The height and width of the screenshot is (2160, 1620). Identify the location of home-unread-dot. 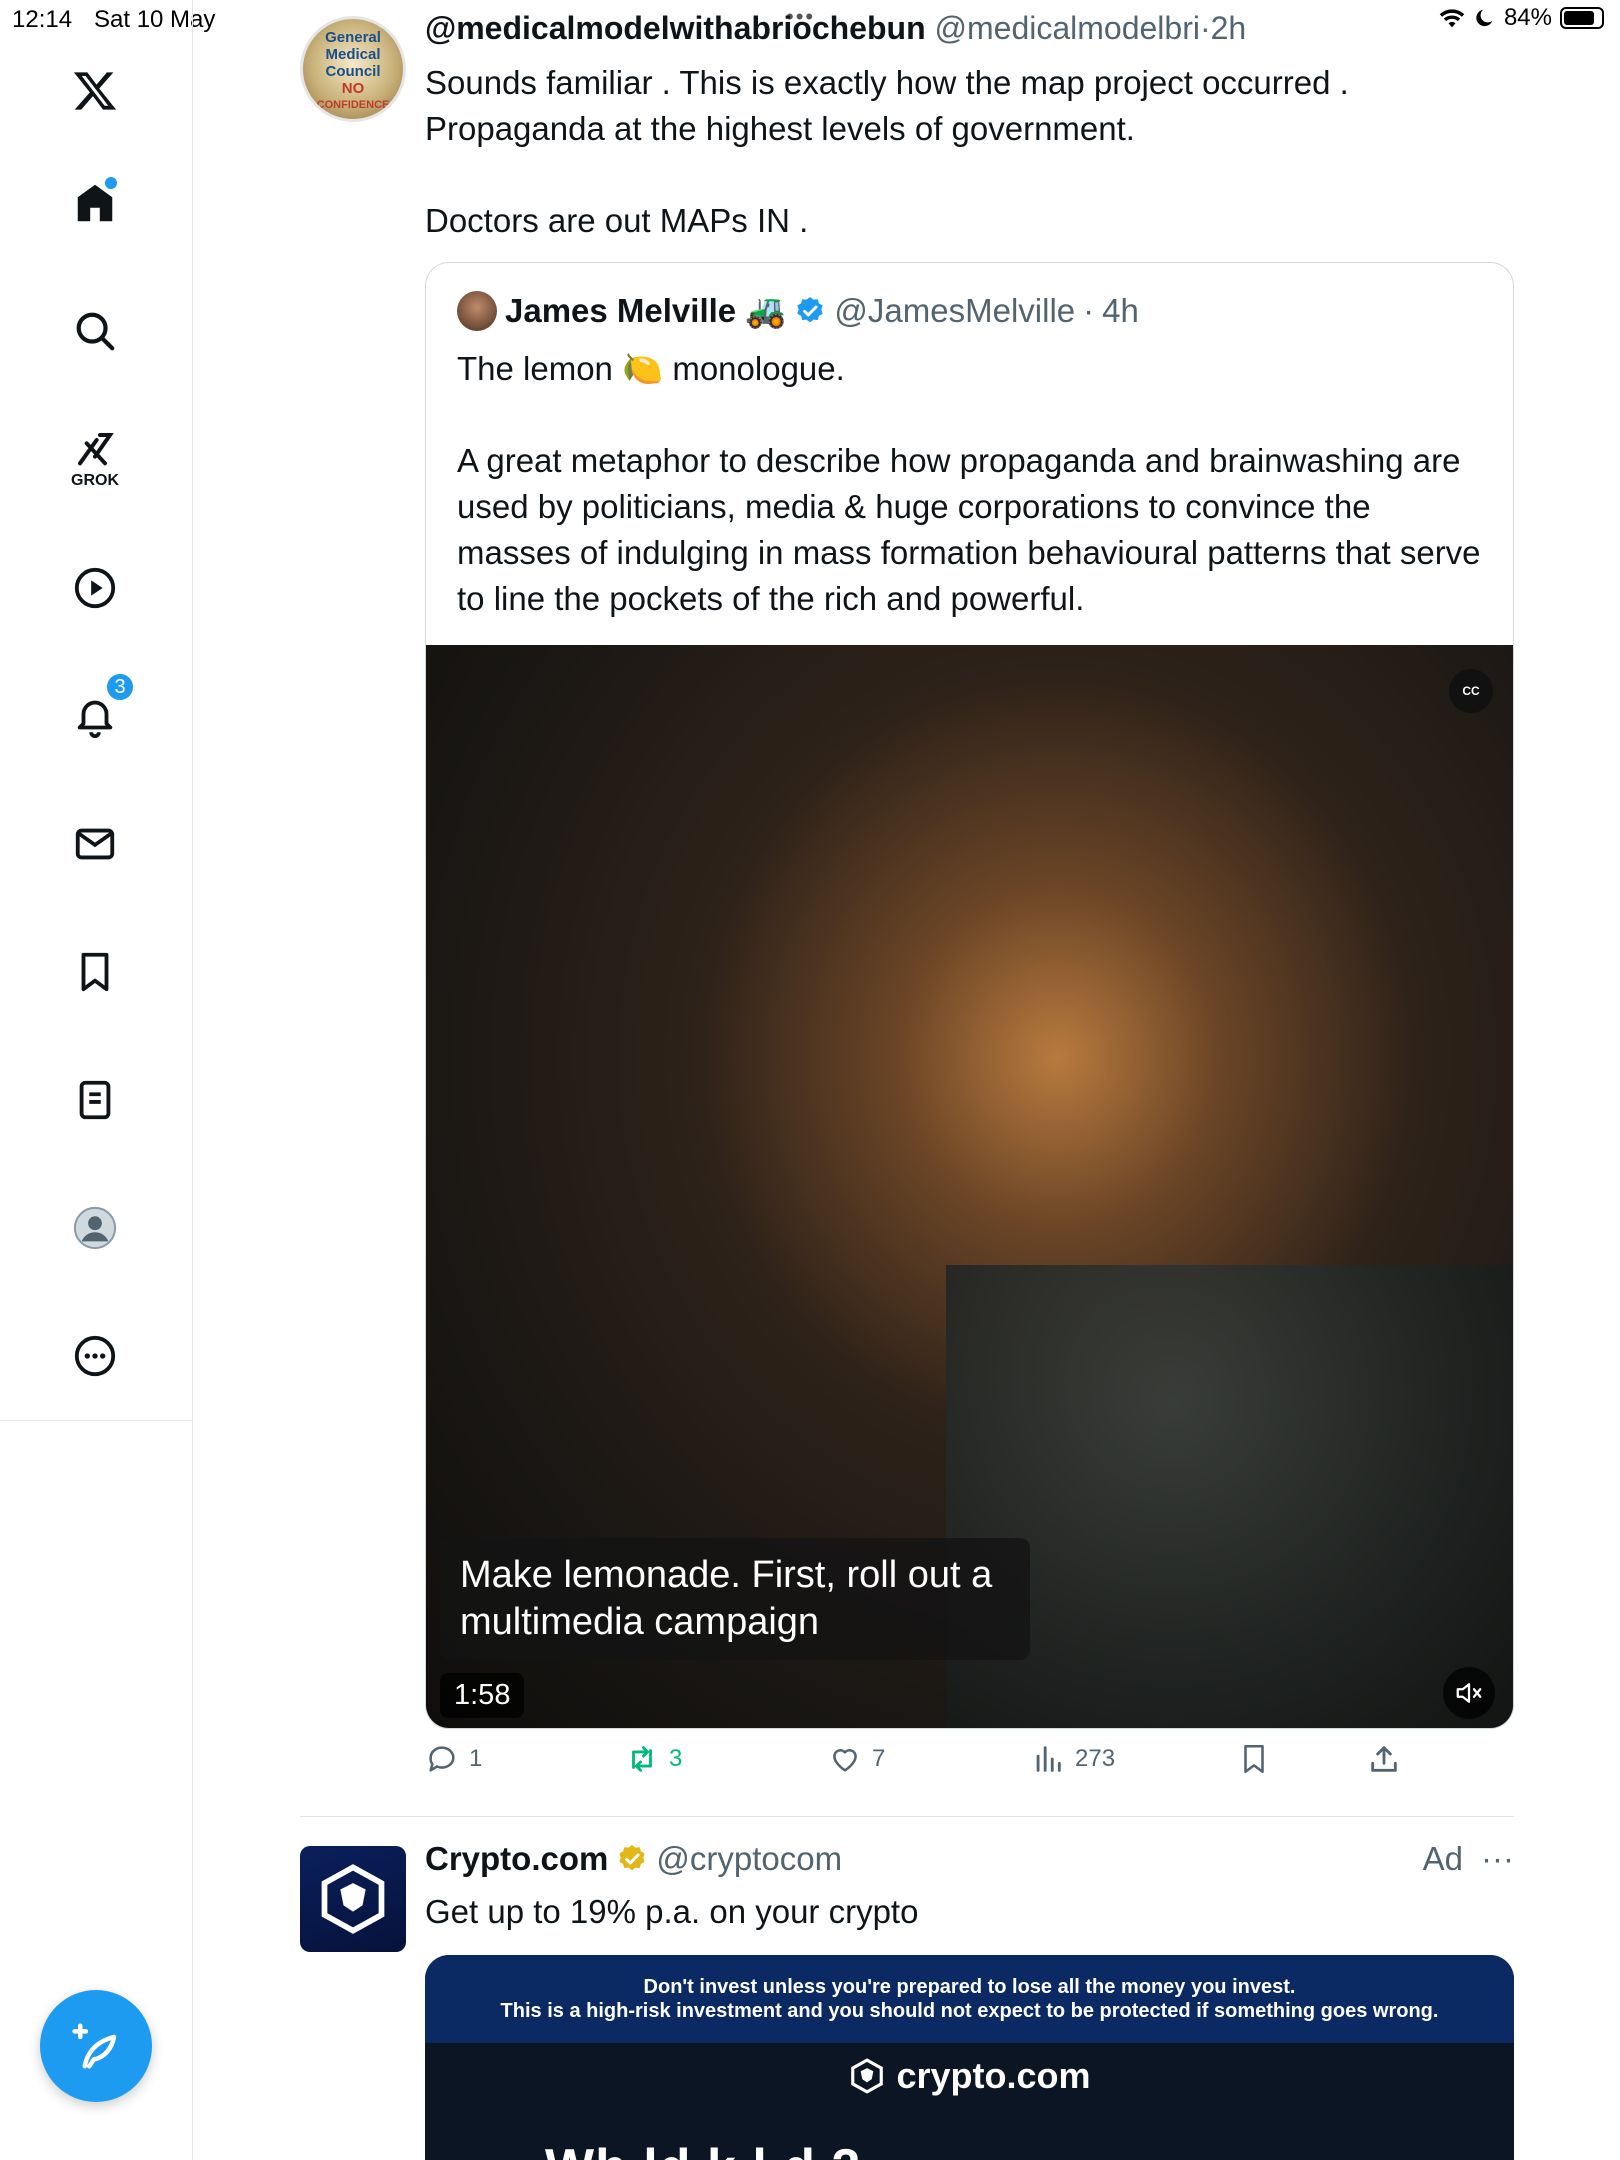
(111, 183).